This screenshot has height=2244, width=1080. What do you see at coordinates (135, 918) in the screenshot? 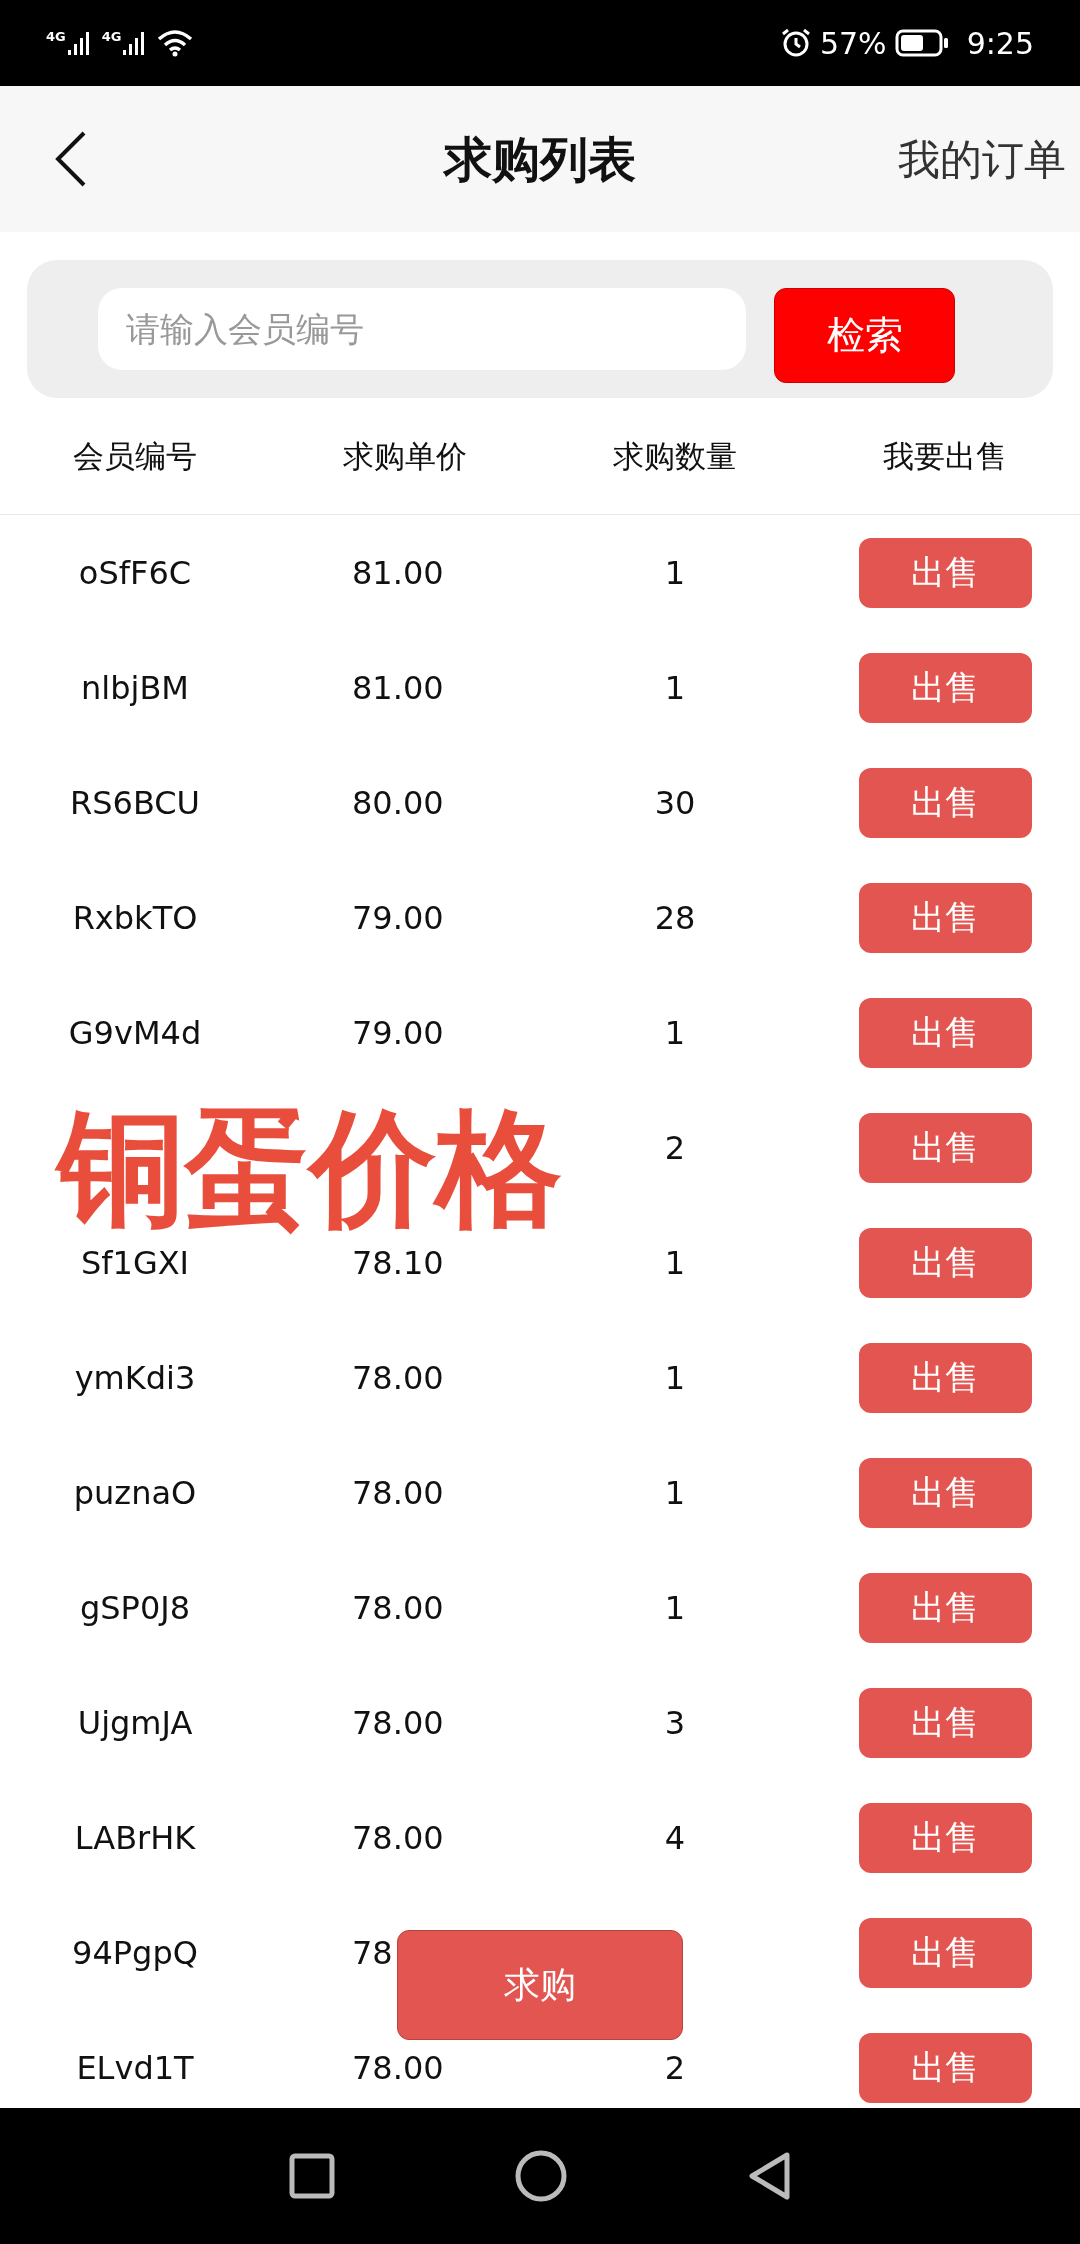
I see `member-id: RxbkTO` at bounding box center [135, 918].